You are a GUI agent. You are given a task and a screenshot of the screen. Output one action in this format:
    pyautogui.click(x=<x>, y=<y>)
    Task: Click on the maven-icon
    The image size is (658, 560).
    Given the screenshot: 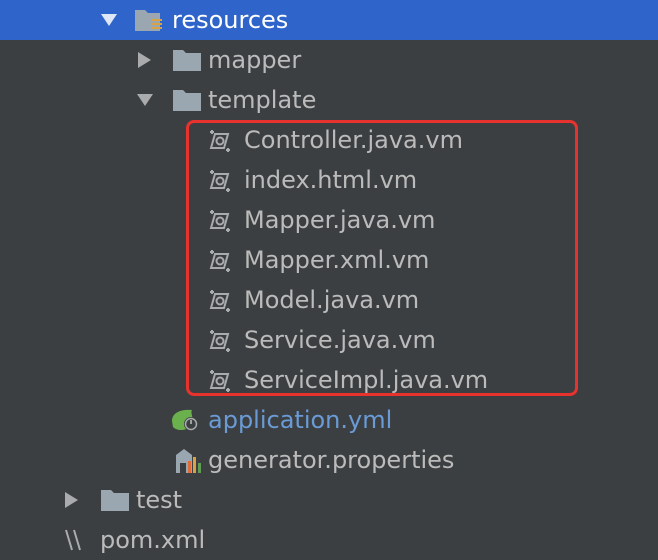 What is the action you would take?
    pyautogui.click(x=73, y=540)
    